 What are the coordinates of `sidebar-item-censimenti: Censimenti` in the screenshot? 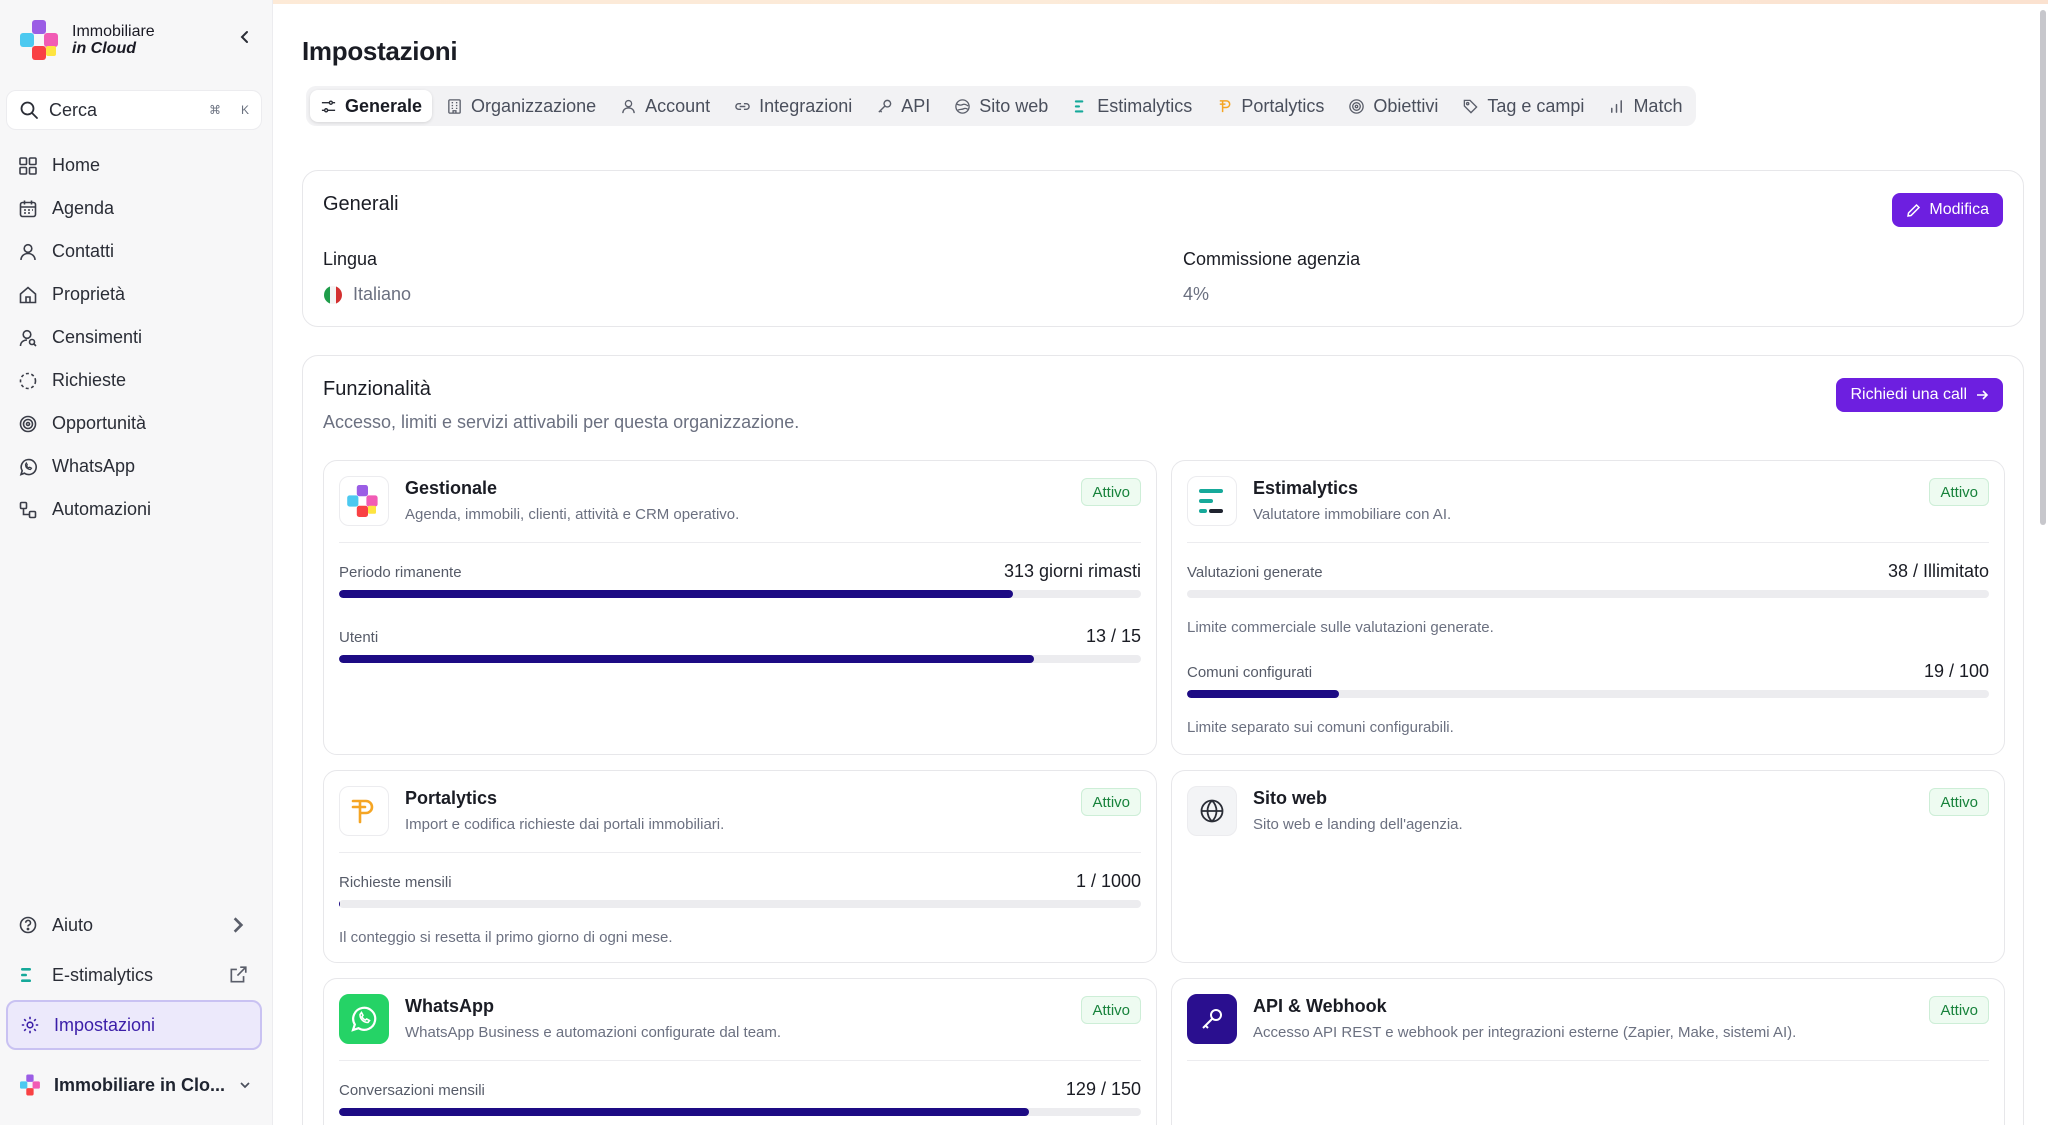 It's located at (134, 337).